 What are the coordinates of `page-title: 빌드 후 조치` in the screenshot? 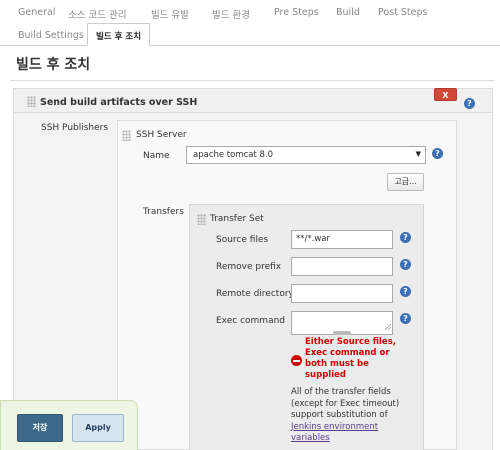 It's located at (53, 65).